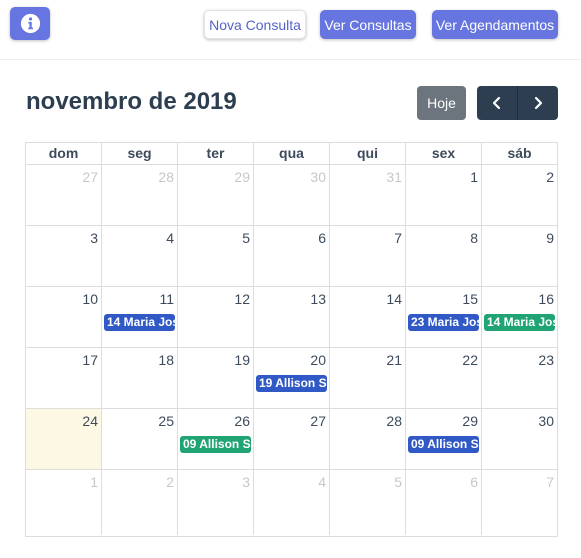 This screenshot has width=581, height=558. I want to click on day-number: 31, so click(394, 177).